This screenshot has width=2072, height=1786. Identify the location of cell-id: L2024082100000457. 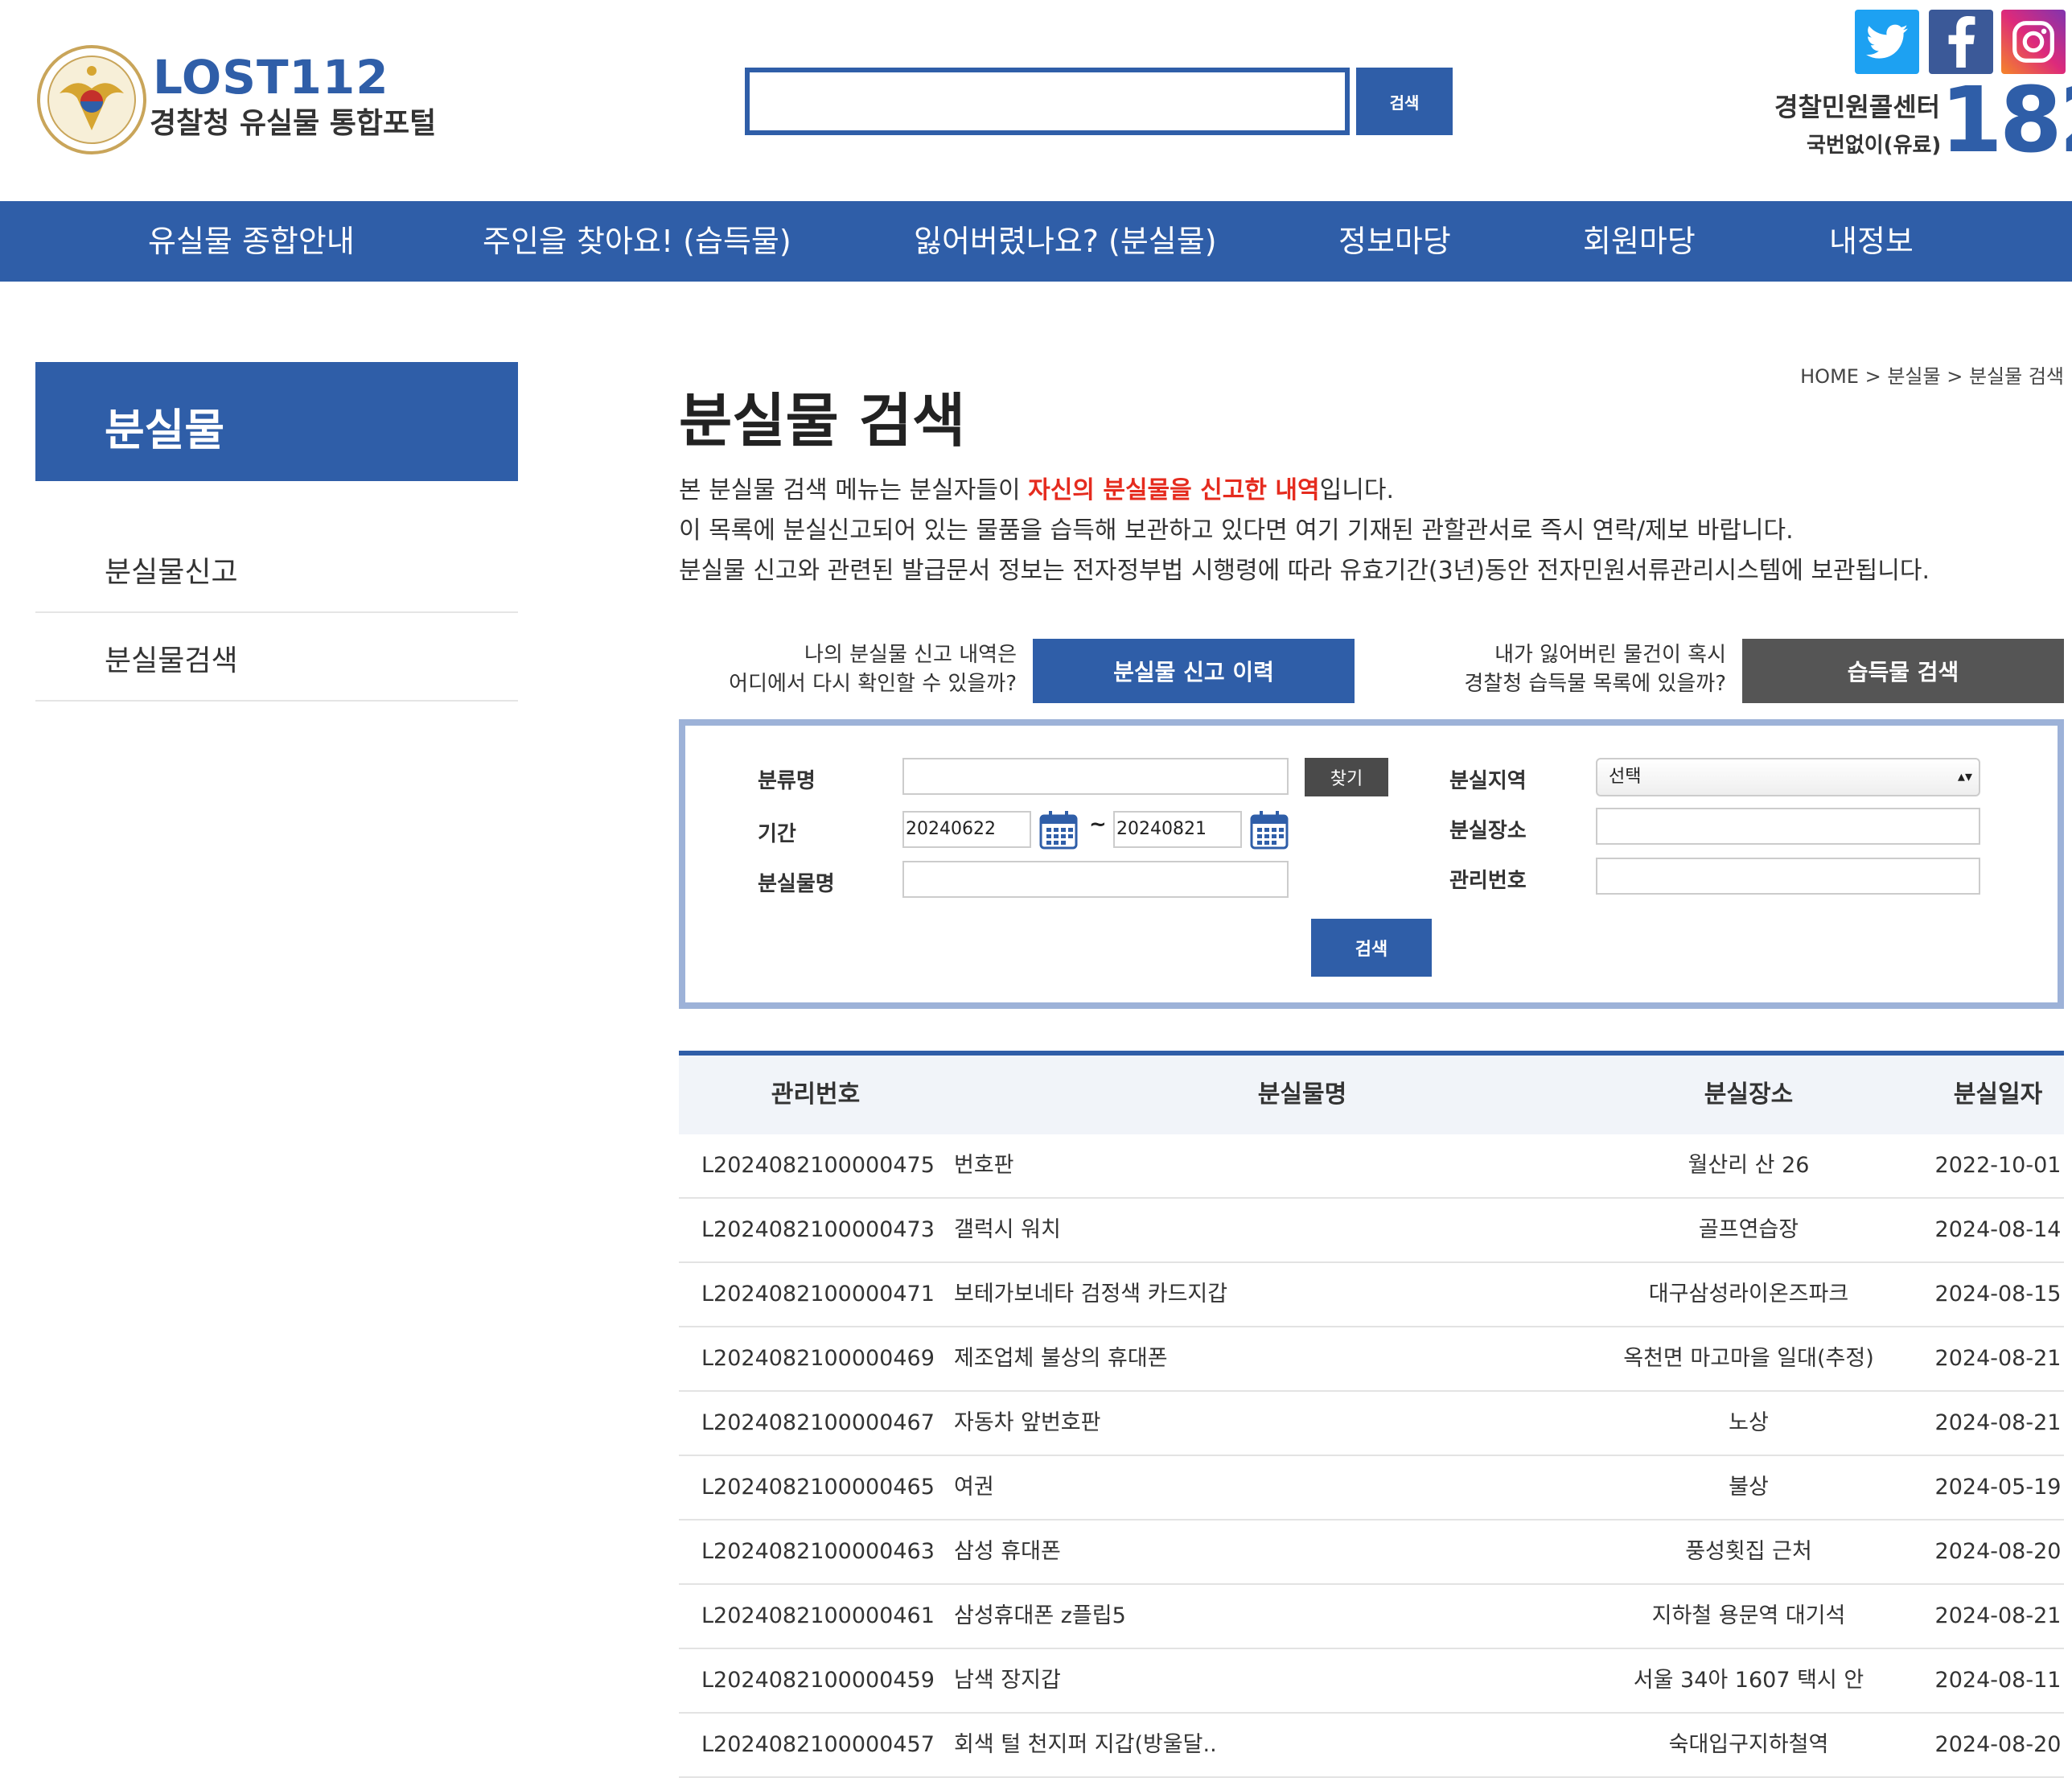
(818, 1745).